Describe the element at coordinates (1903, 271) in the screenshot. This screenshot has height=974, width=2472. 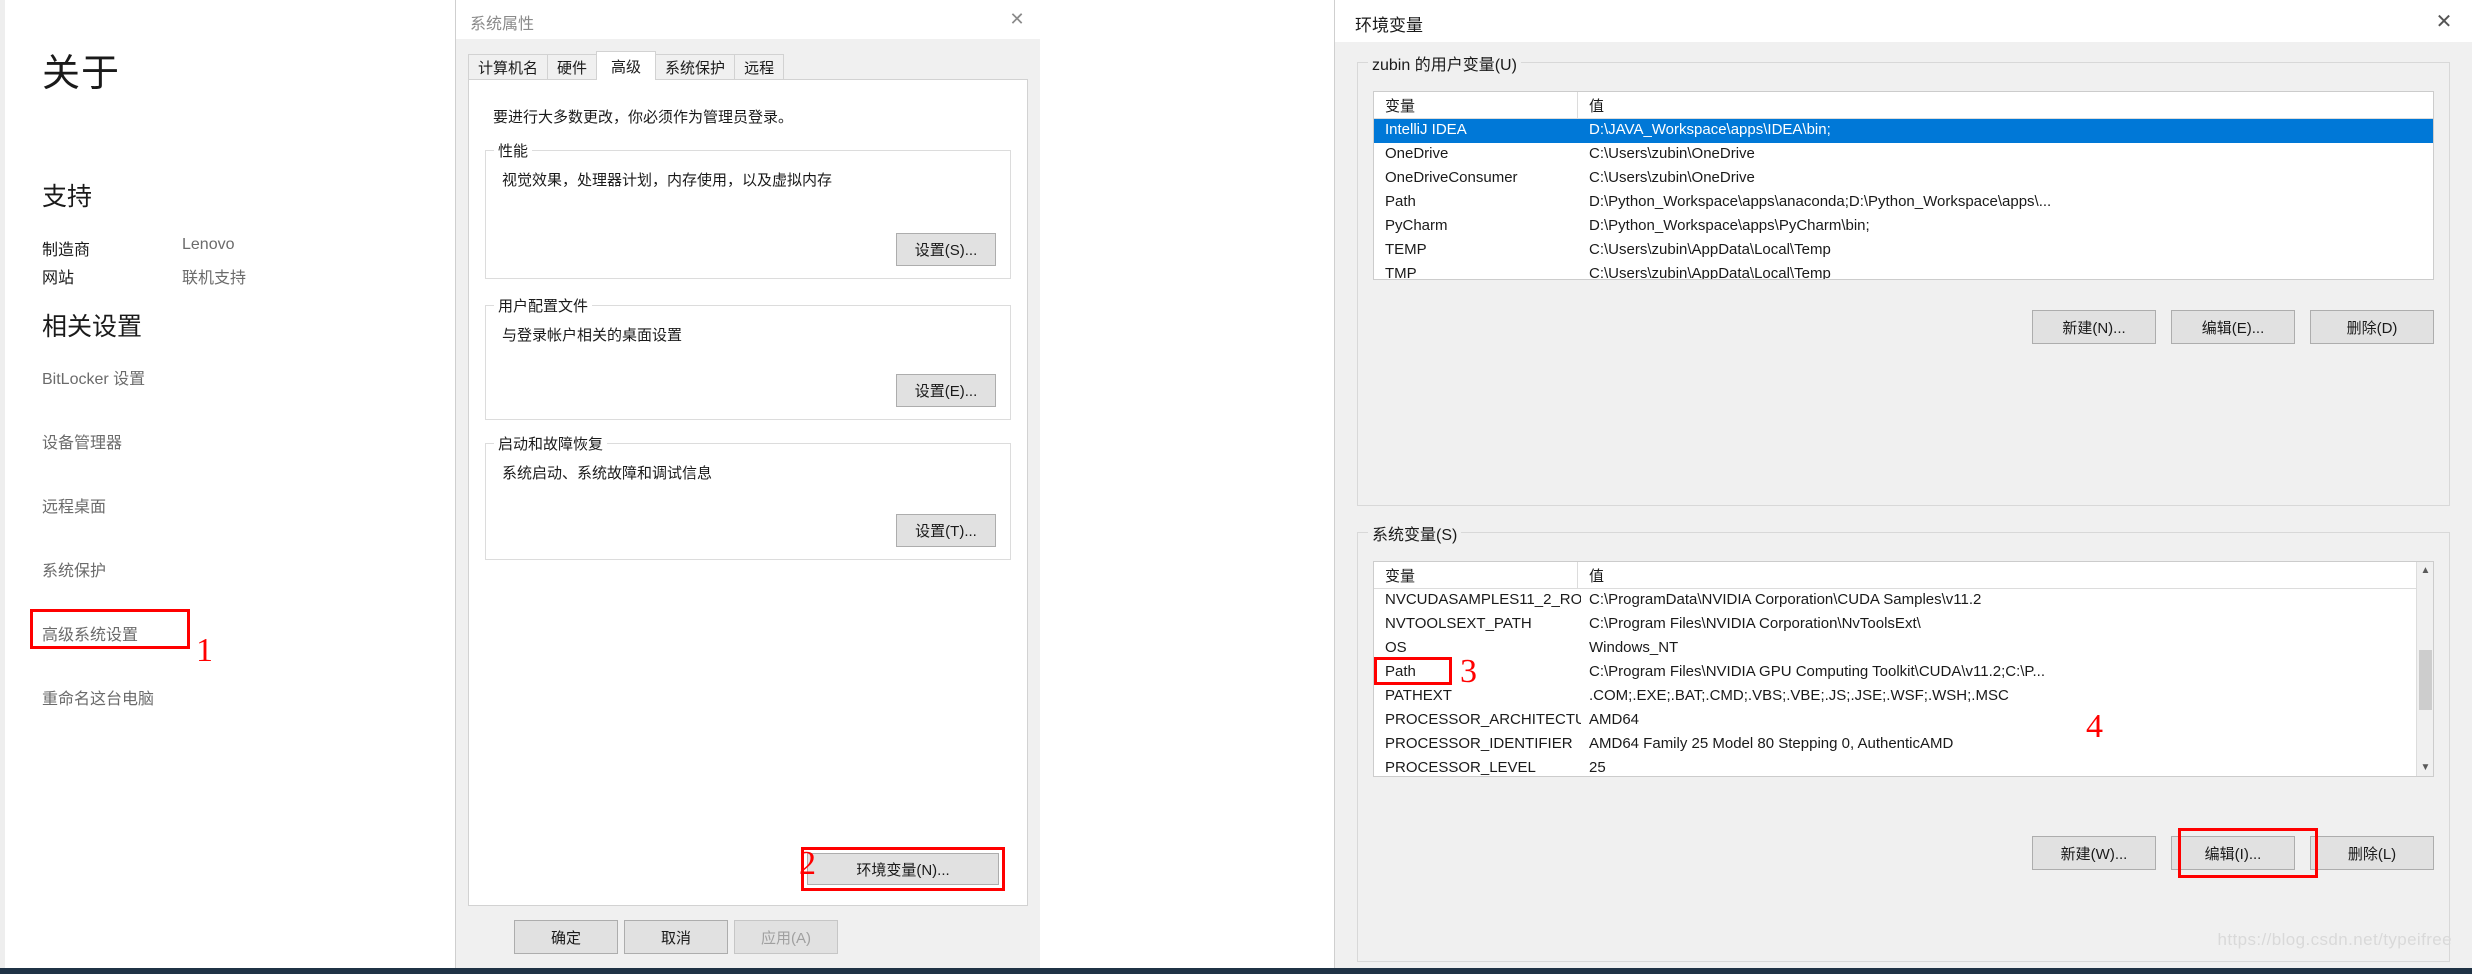
I see `table-row: TMP C:\Users\zubin\AppData\Local\Temp` at that location.